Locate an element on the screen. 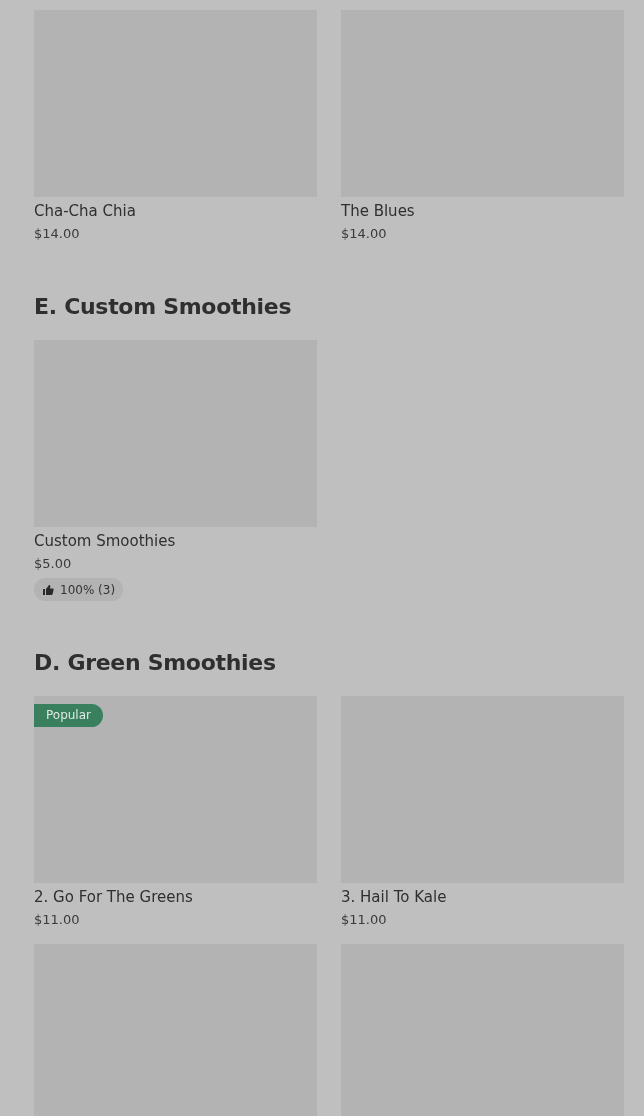  item-name: The Blues is located at coordinates (378, 211).